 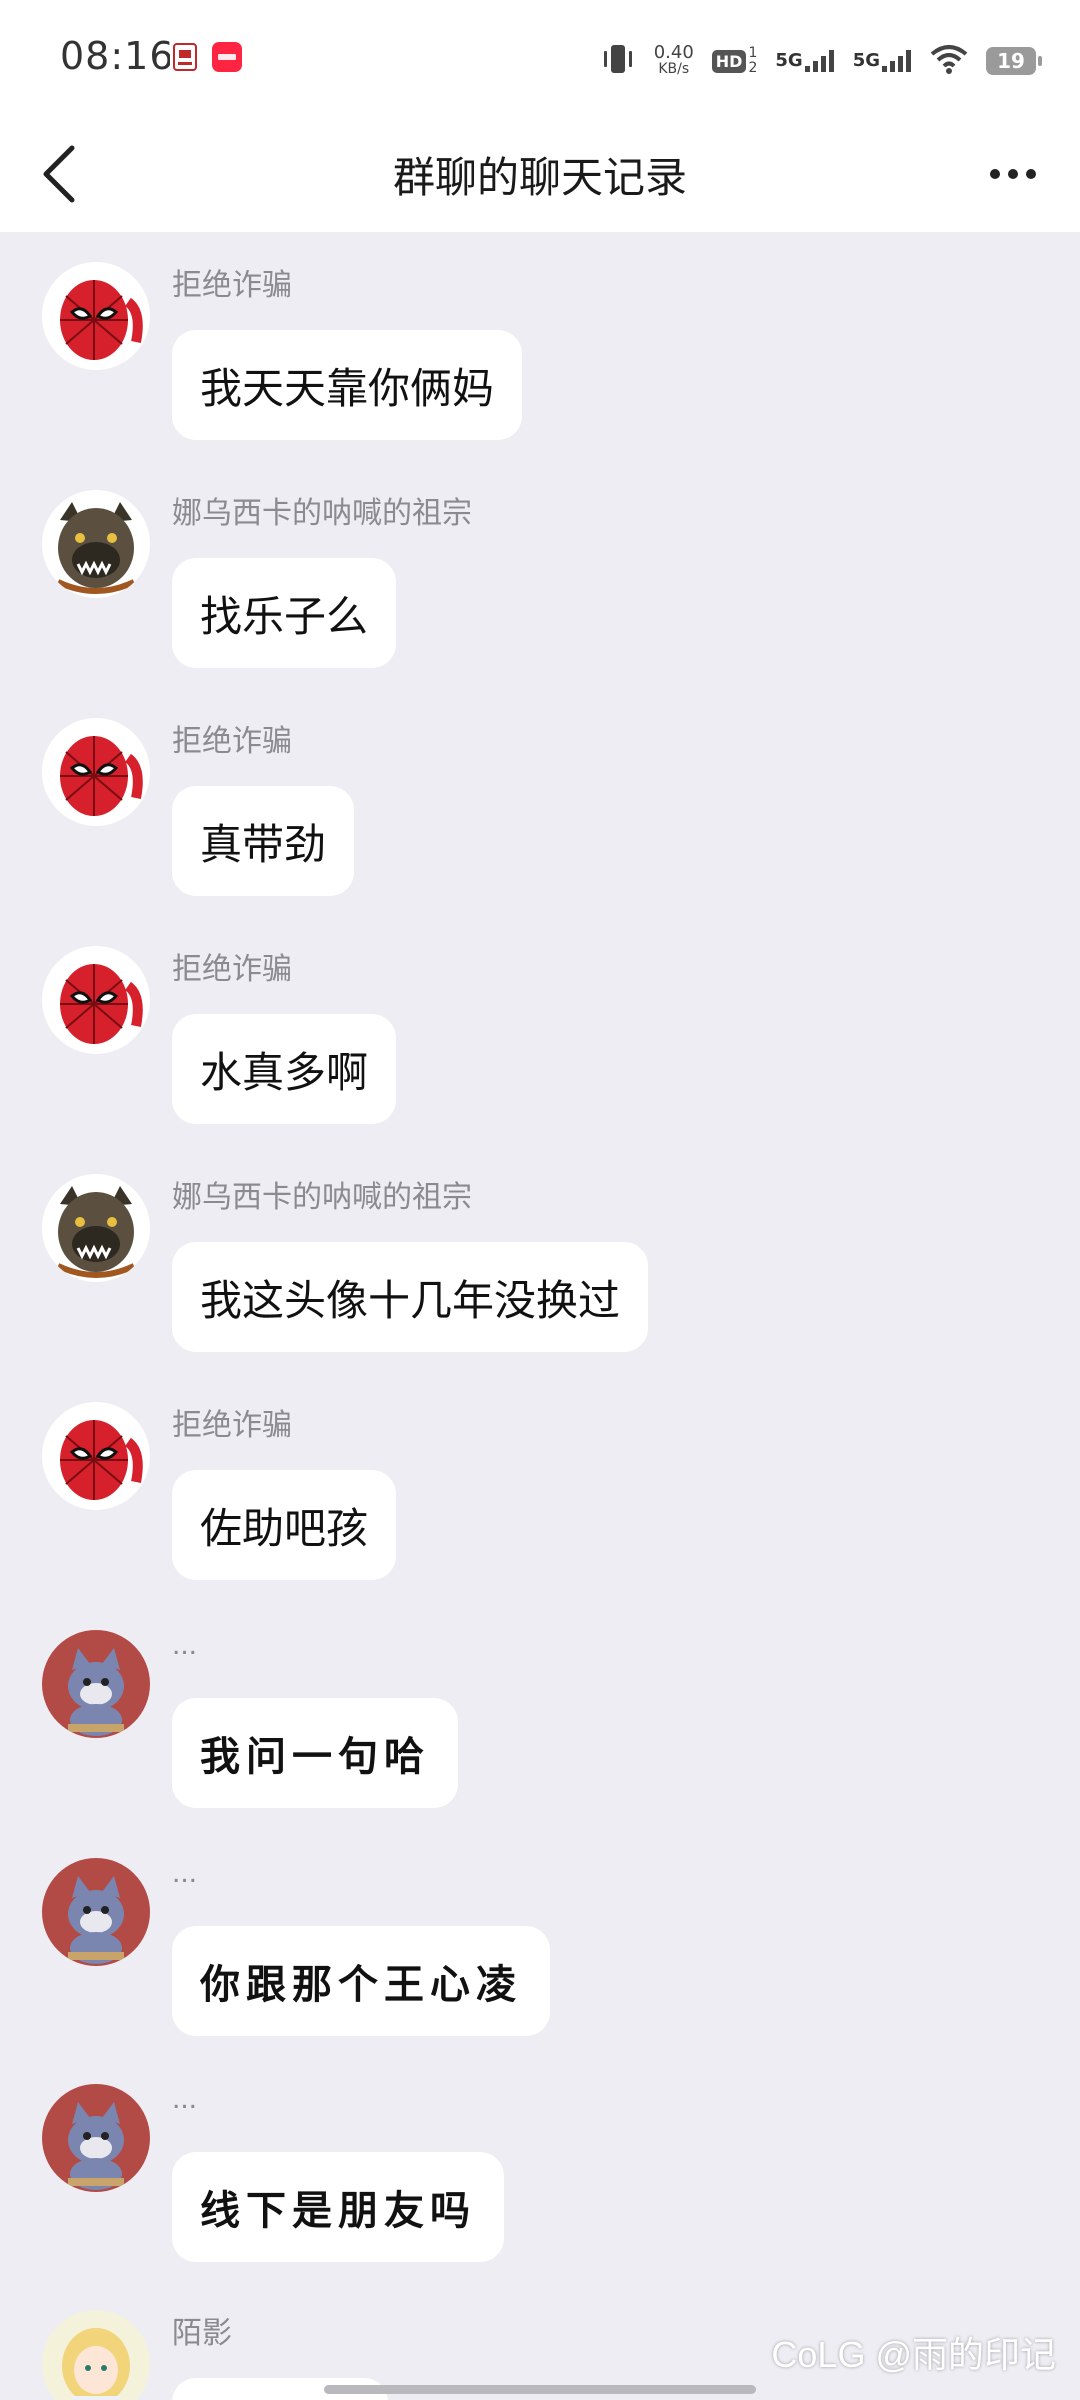 I want to click on signal-icon-sim1: 5G, so click(x=804, y=61).